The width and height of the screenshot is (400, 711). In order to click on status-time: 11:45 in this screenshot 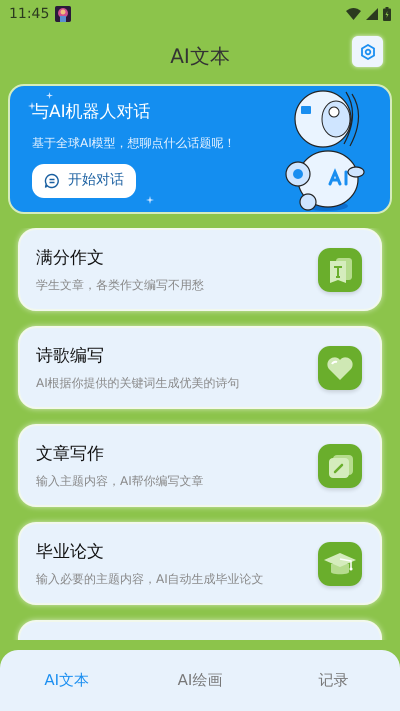, I will do `click(29, 14)`.